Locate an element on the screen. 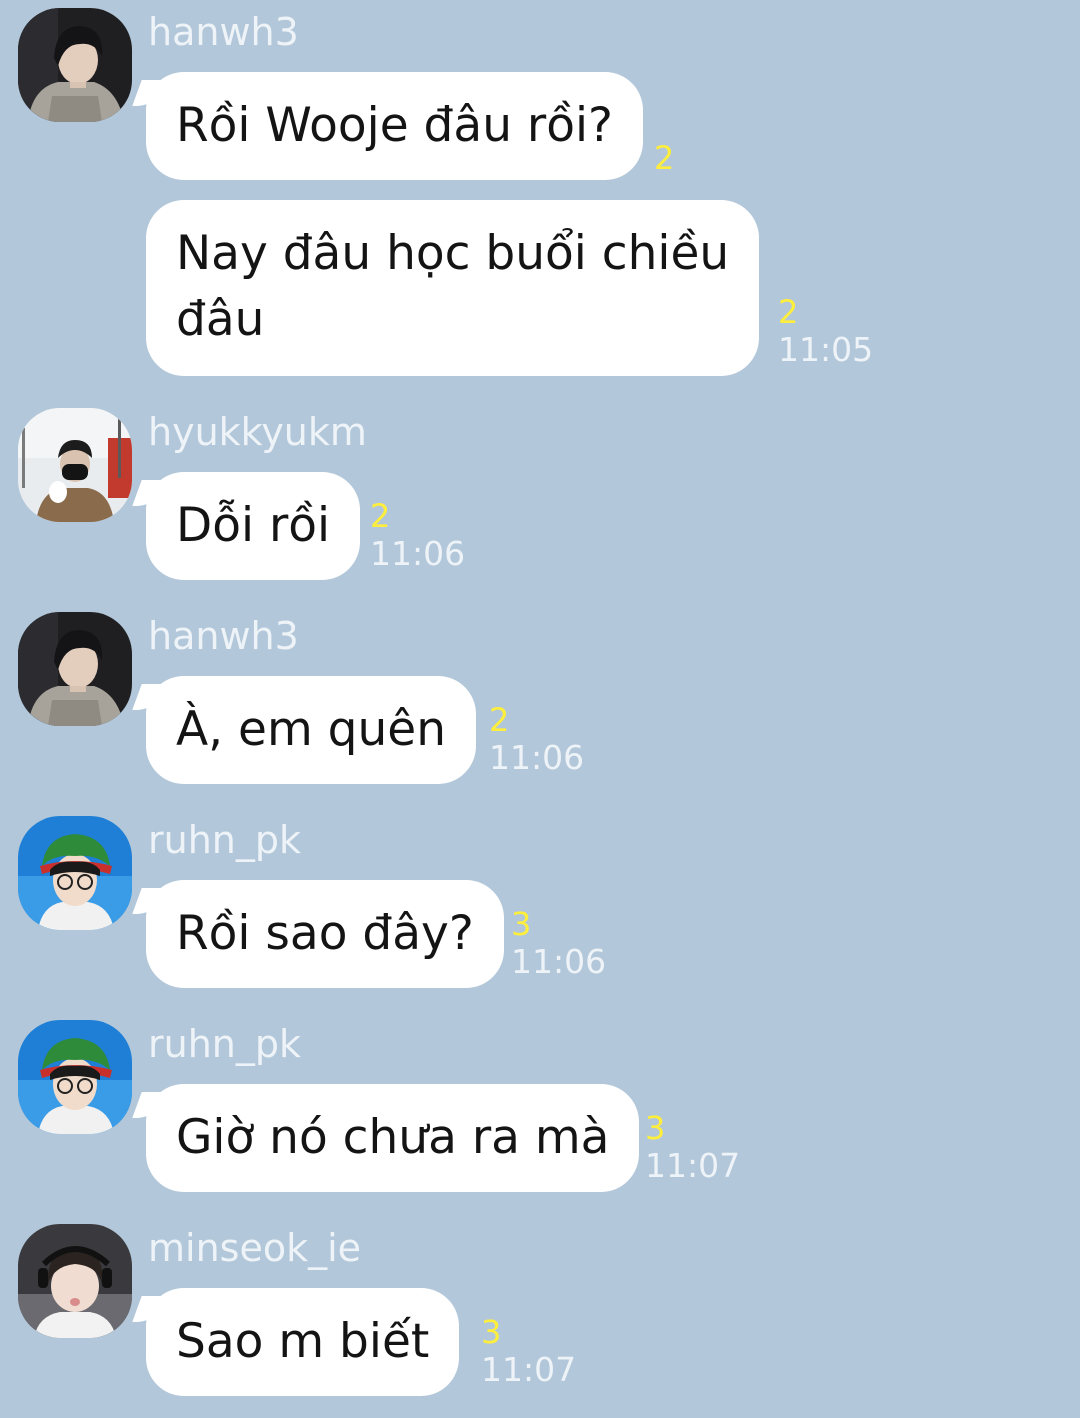  message-text: Giờ nó chưa ra mà is located at coordinates (393, 1137).